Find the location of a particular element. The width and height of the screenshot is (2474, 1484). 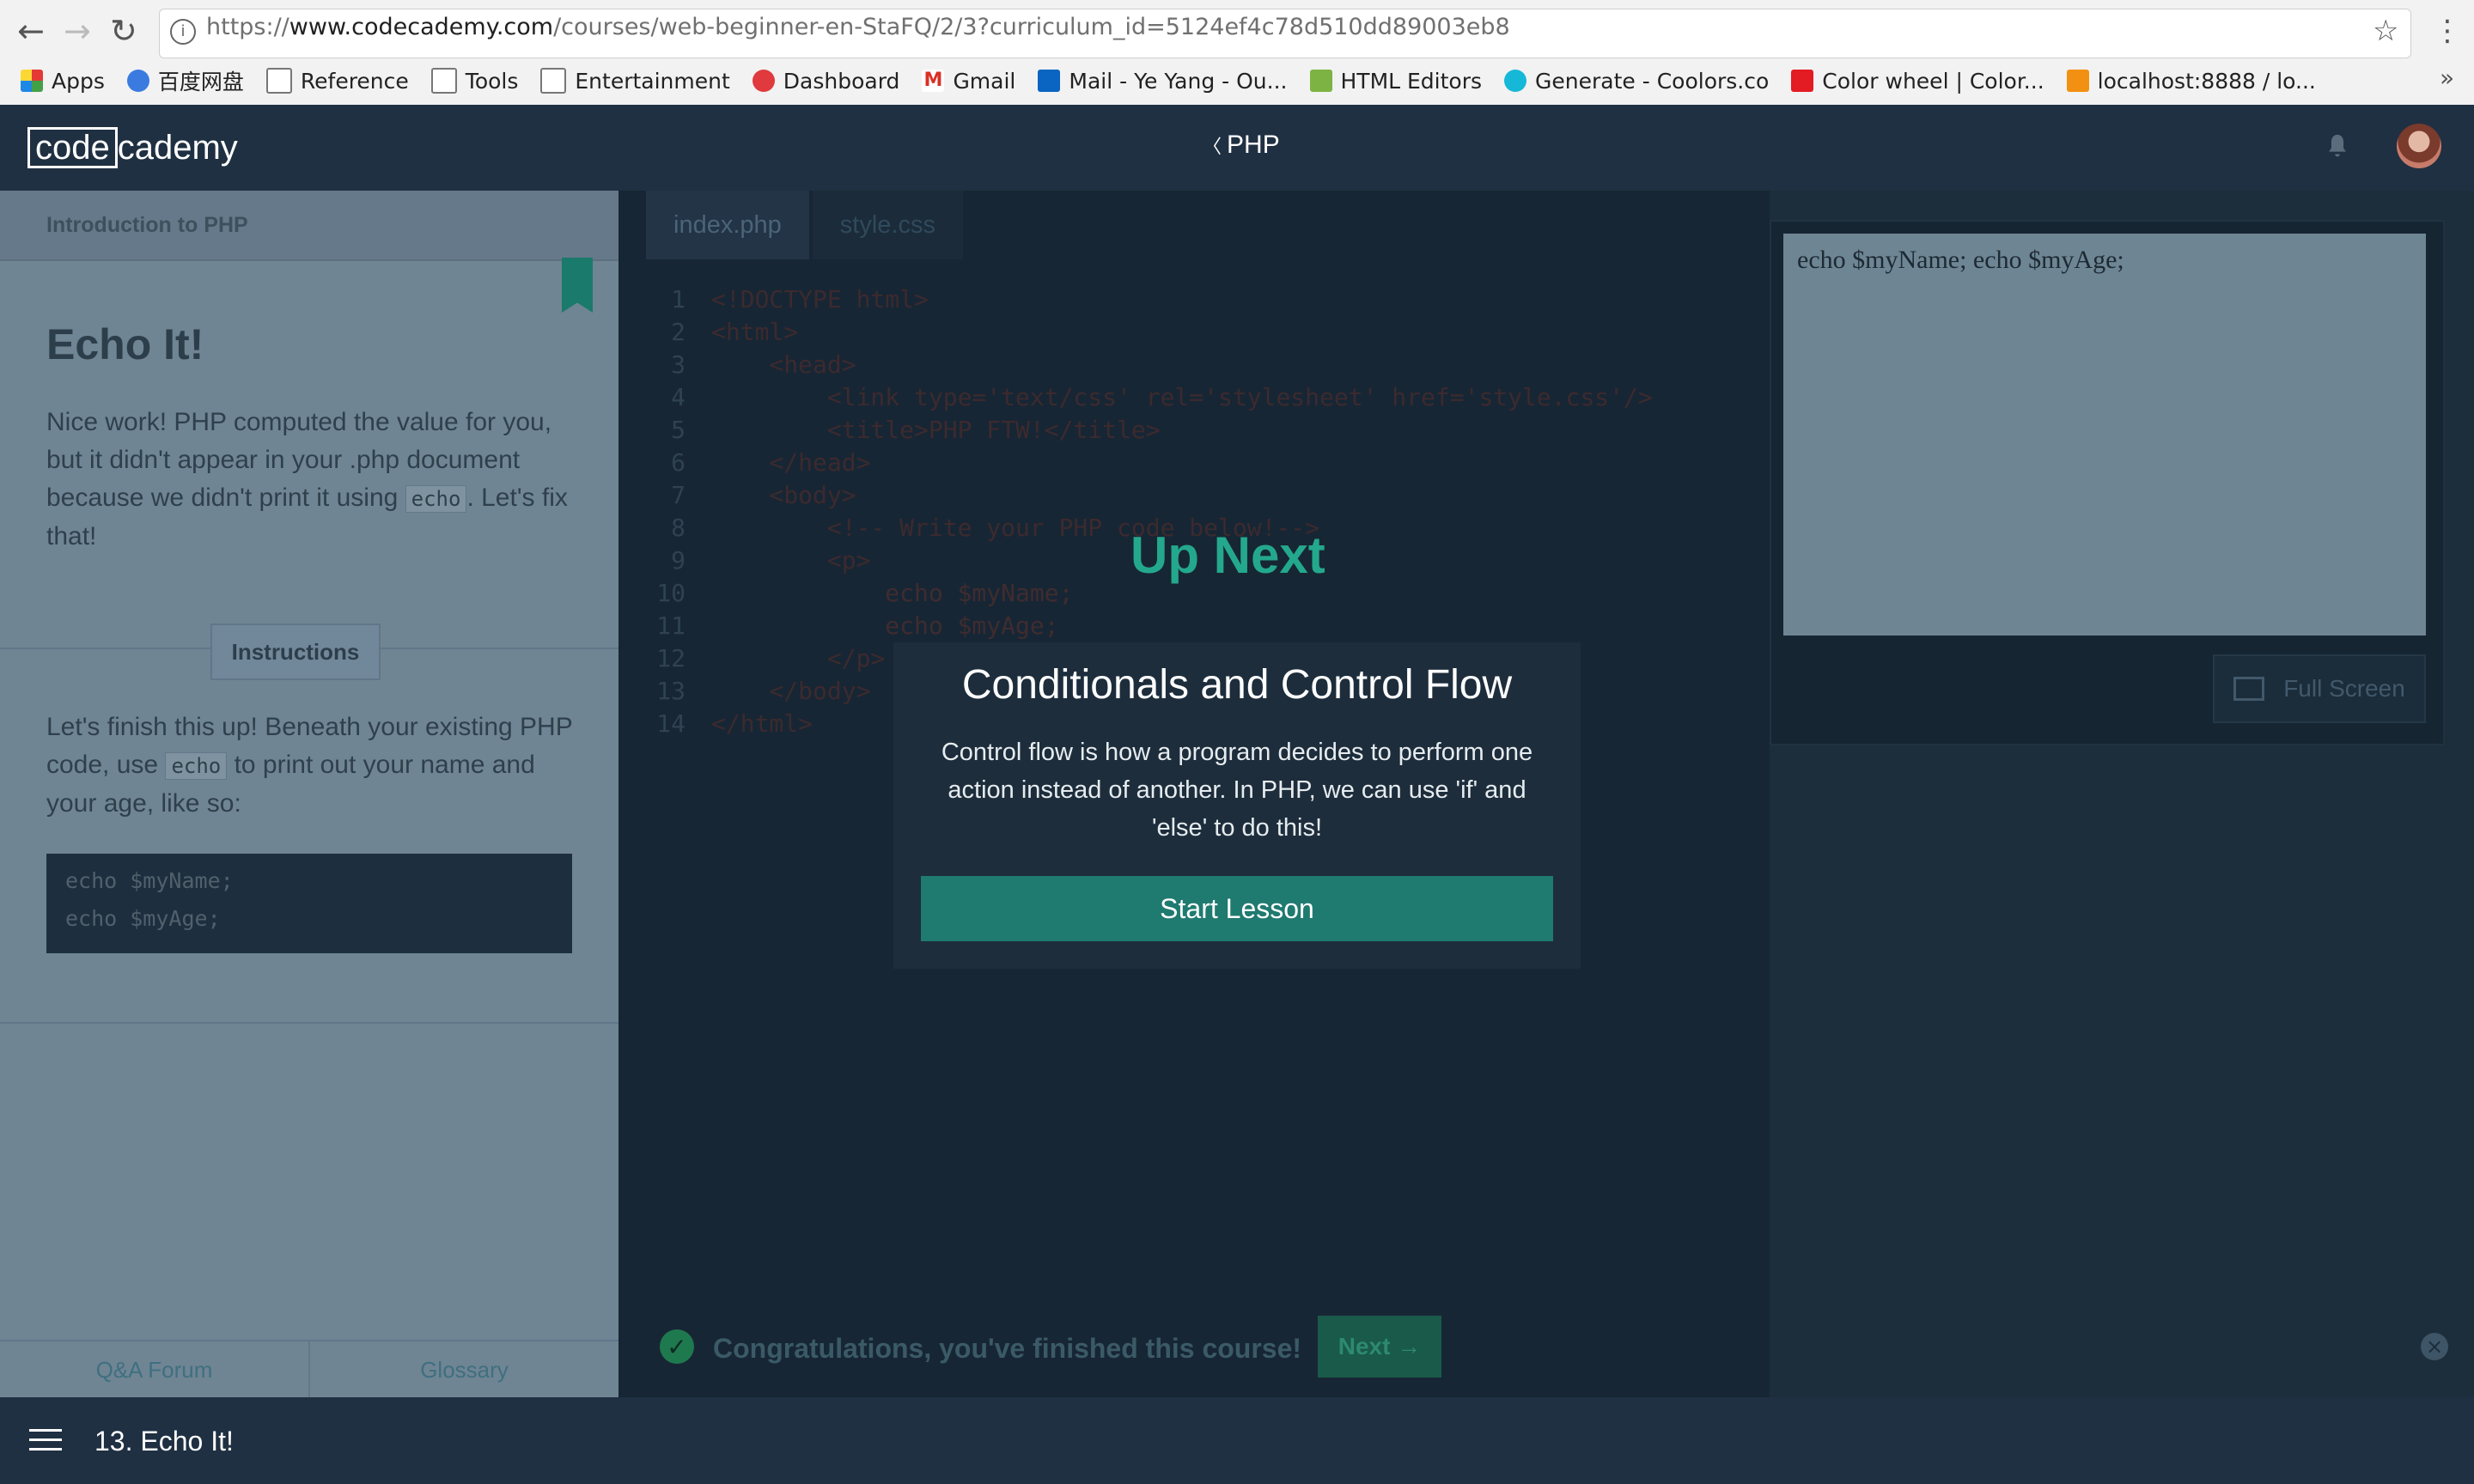

info-icon: i is located at coordinates (183, 32).